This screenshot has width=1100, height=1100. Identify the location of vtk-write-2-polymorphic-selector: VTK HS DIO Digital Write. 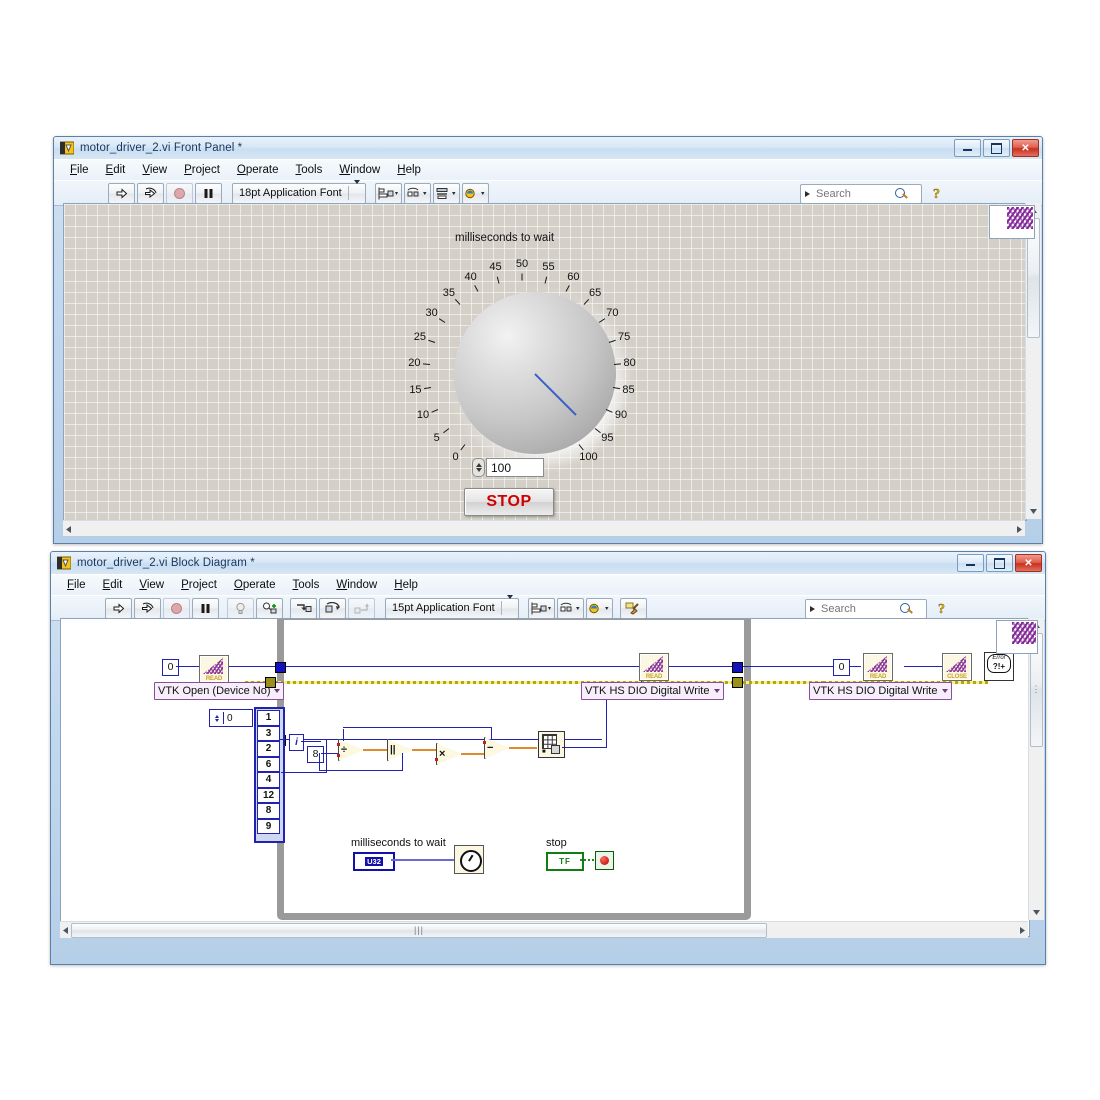
(880, 691).